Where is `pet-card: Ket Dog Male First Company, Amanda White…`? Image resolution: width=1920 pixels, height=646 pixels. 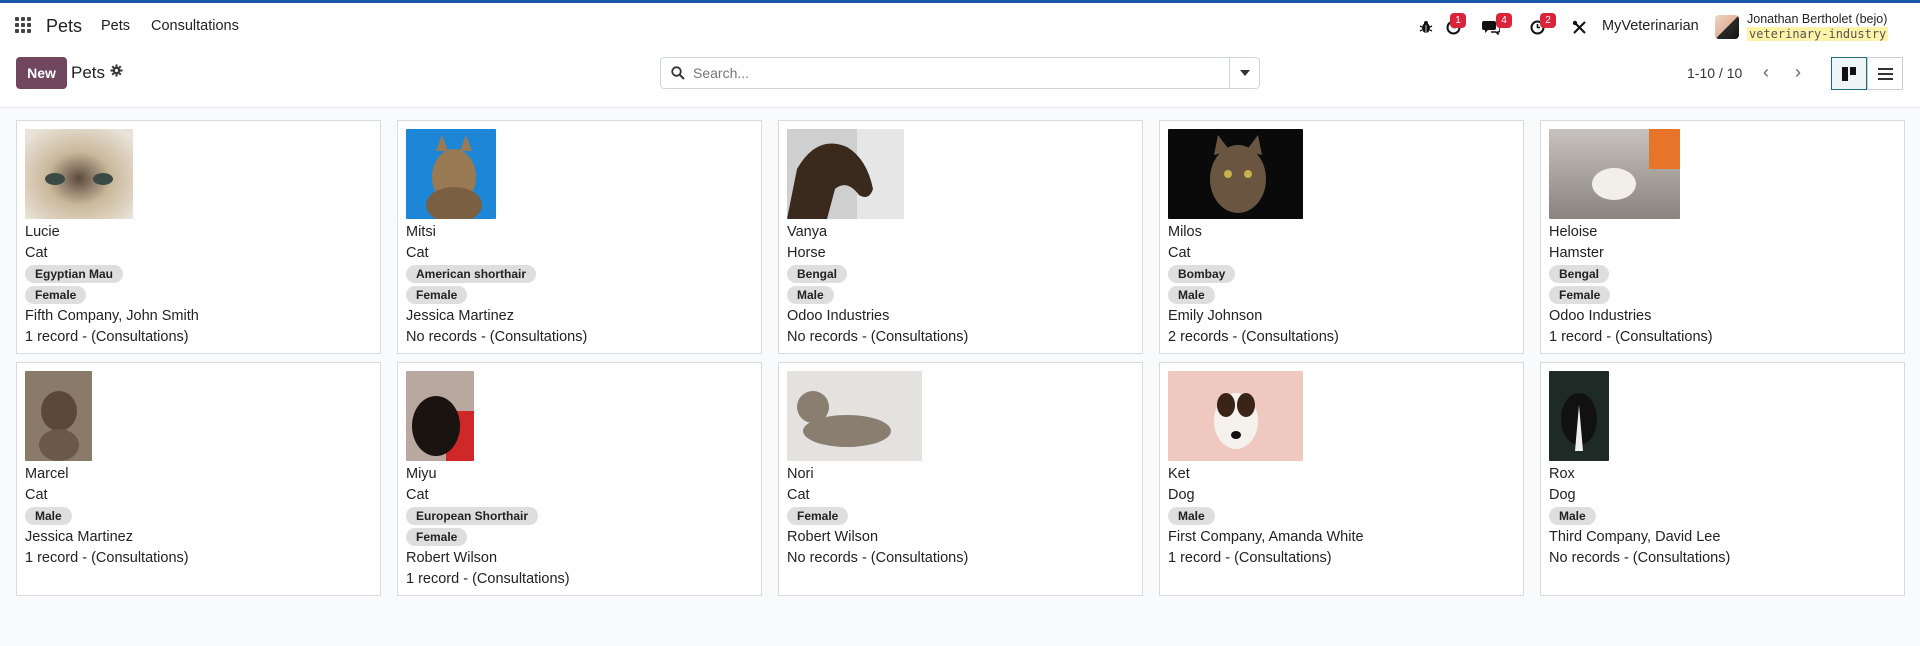
pet-card: Ket Dog Male First Company, Amanda White… is located at coordinates (1341, 479).